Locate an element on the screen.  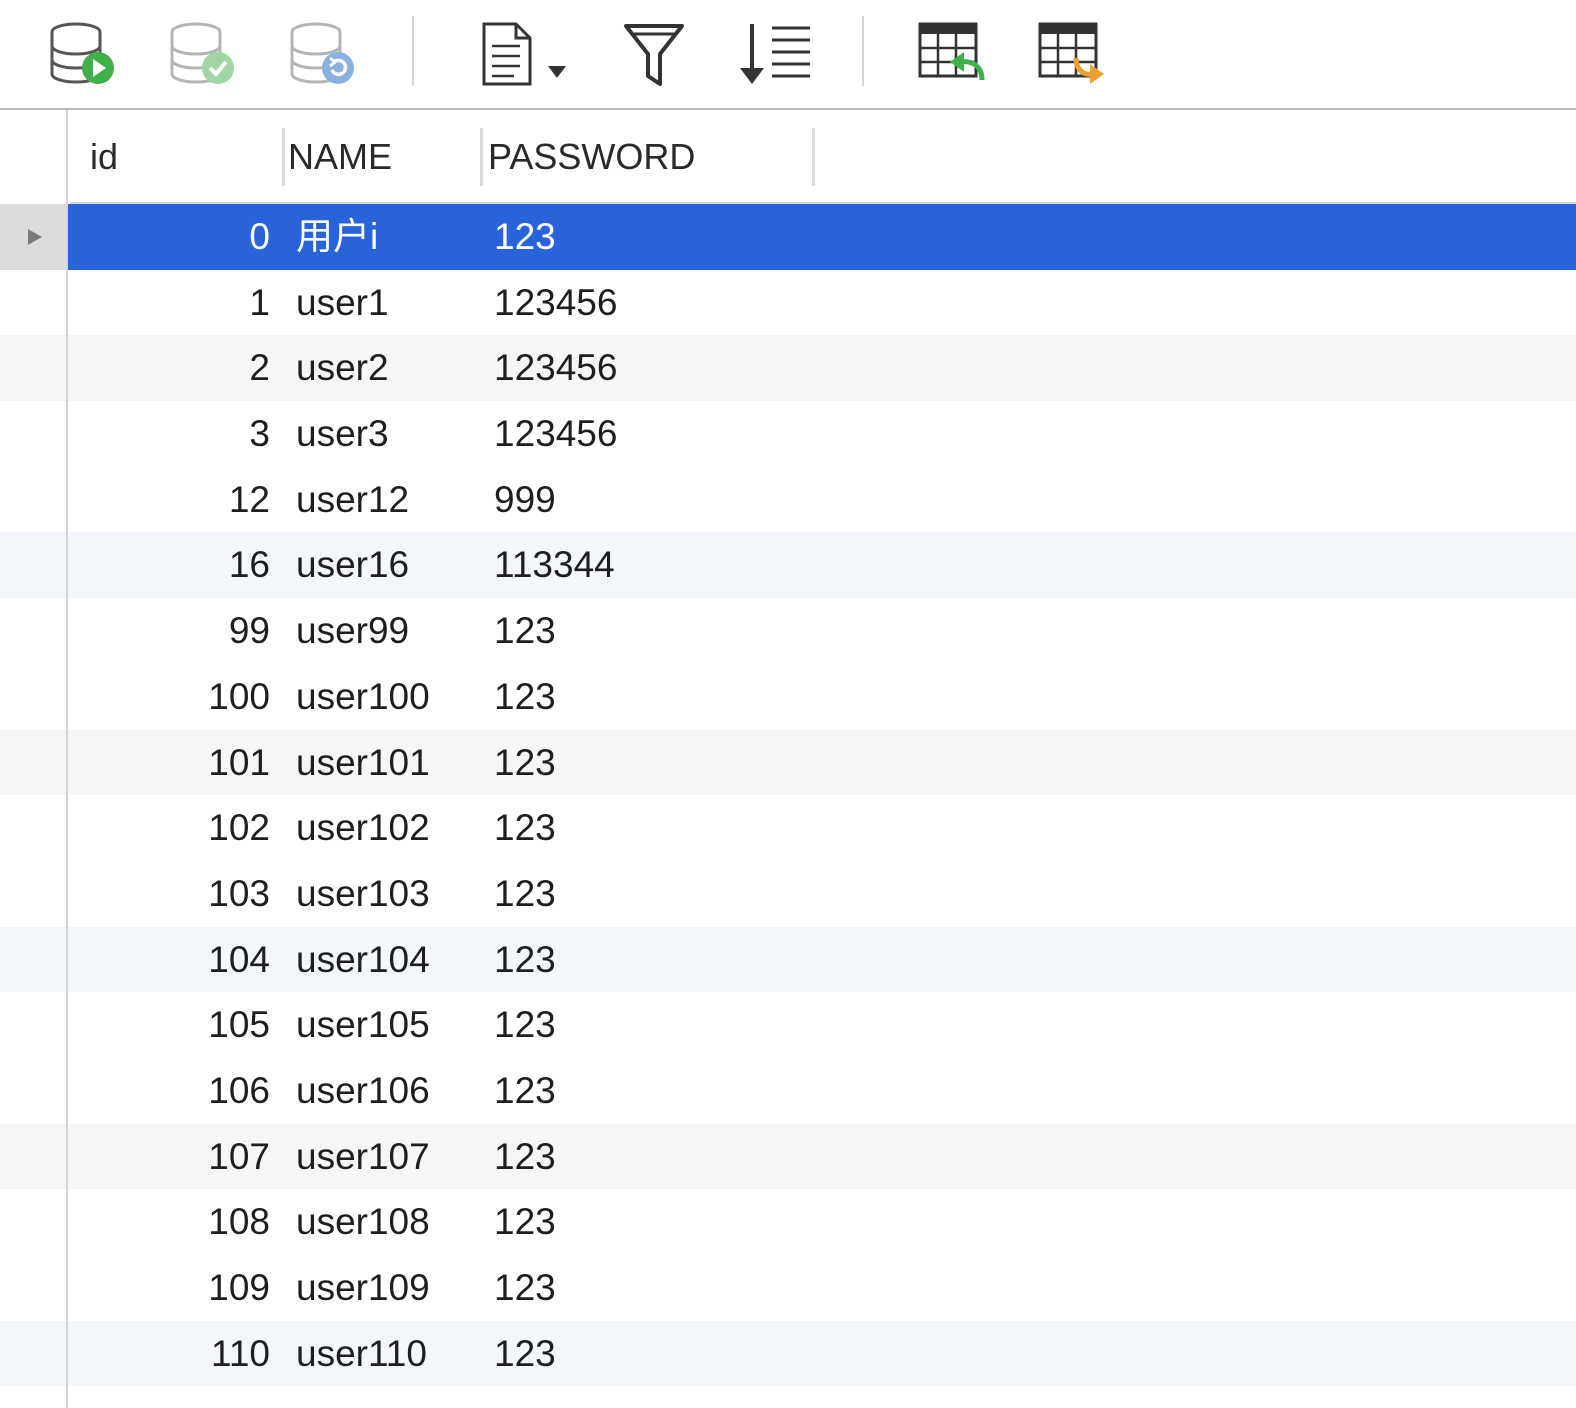
cell-name: user107 is located at coordinates (391, 1157).